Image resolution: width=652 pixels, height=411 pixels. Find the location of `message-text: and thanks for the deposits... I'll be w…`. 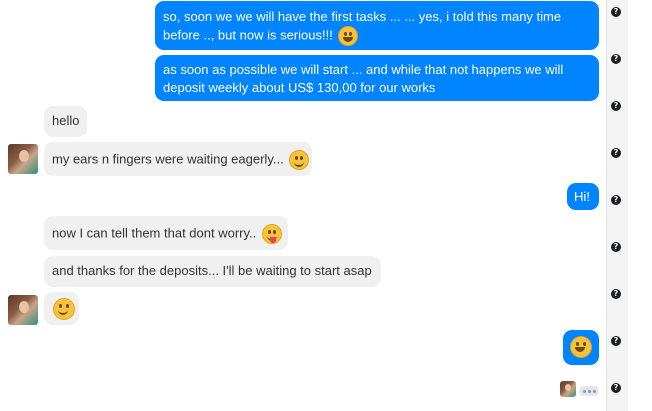

message-text: and thanks for the deposits... I'll be w… is located at coordinates (212, 270).